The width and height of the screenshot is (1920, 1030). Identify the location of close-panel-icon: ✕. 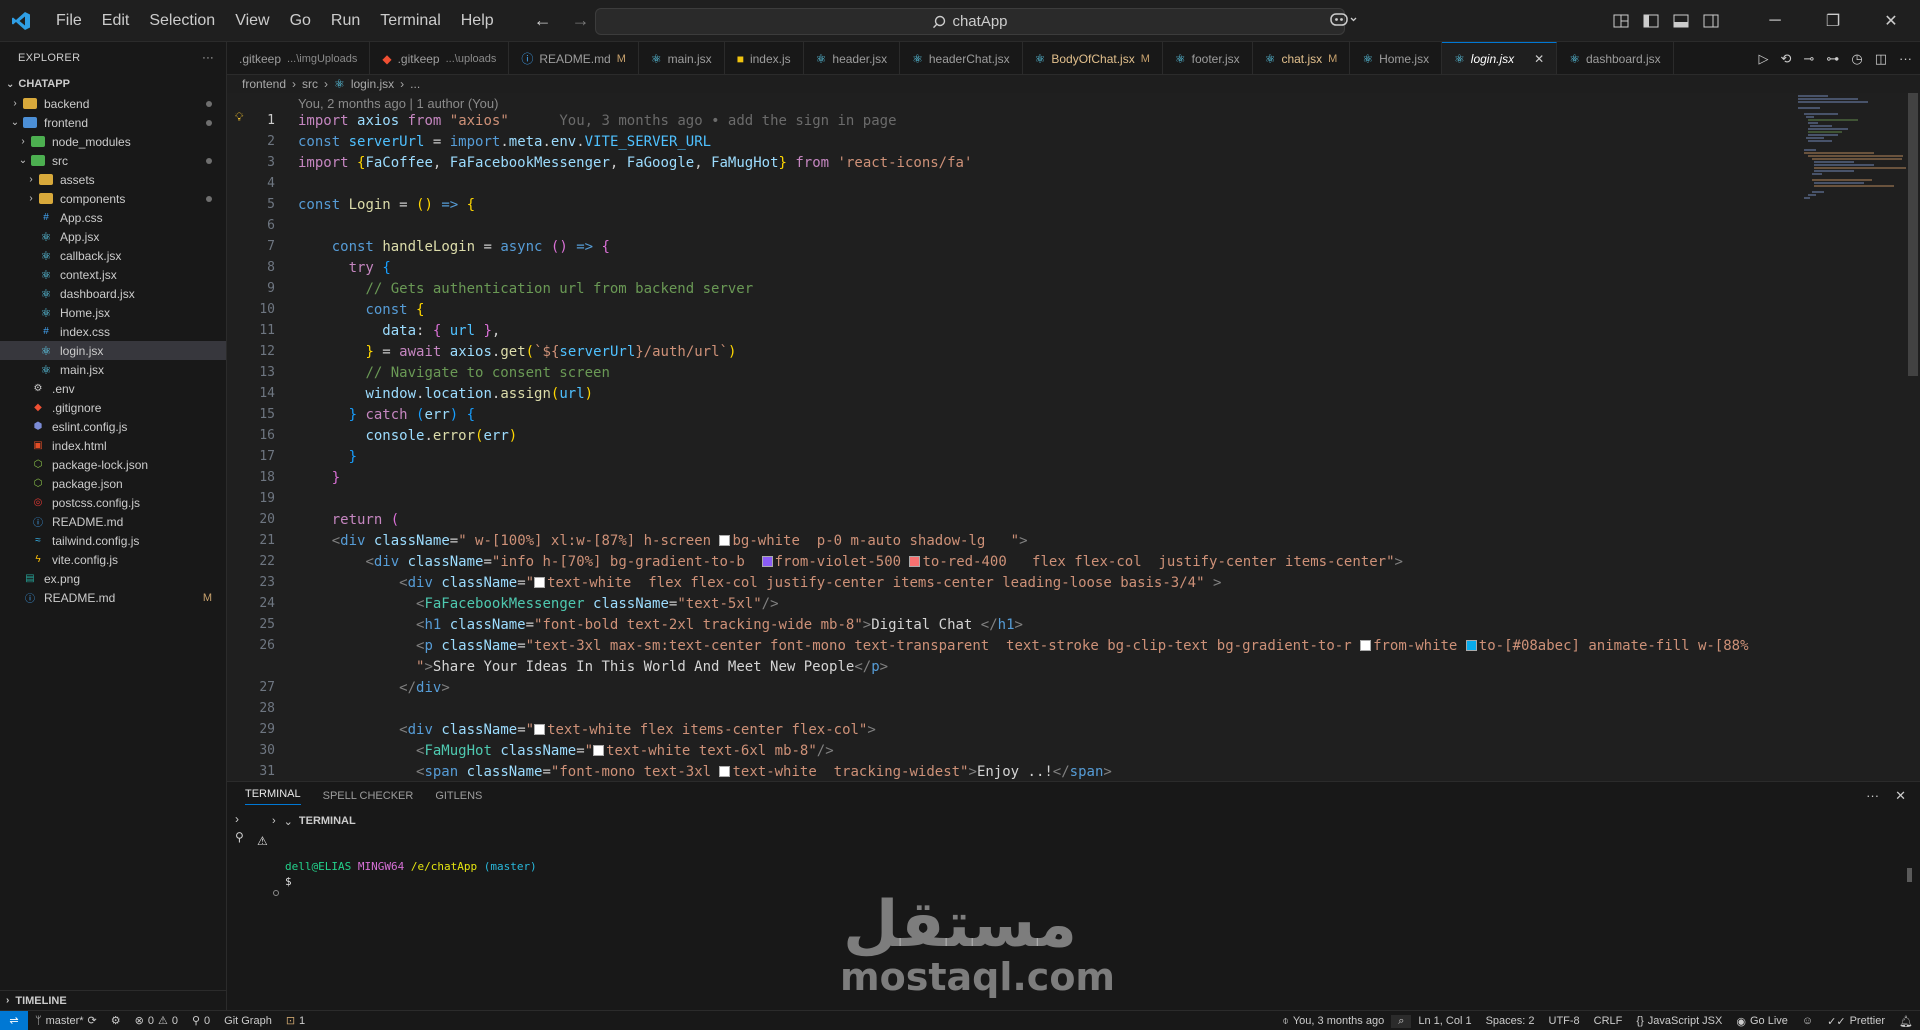
(1900, 796).